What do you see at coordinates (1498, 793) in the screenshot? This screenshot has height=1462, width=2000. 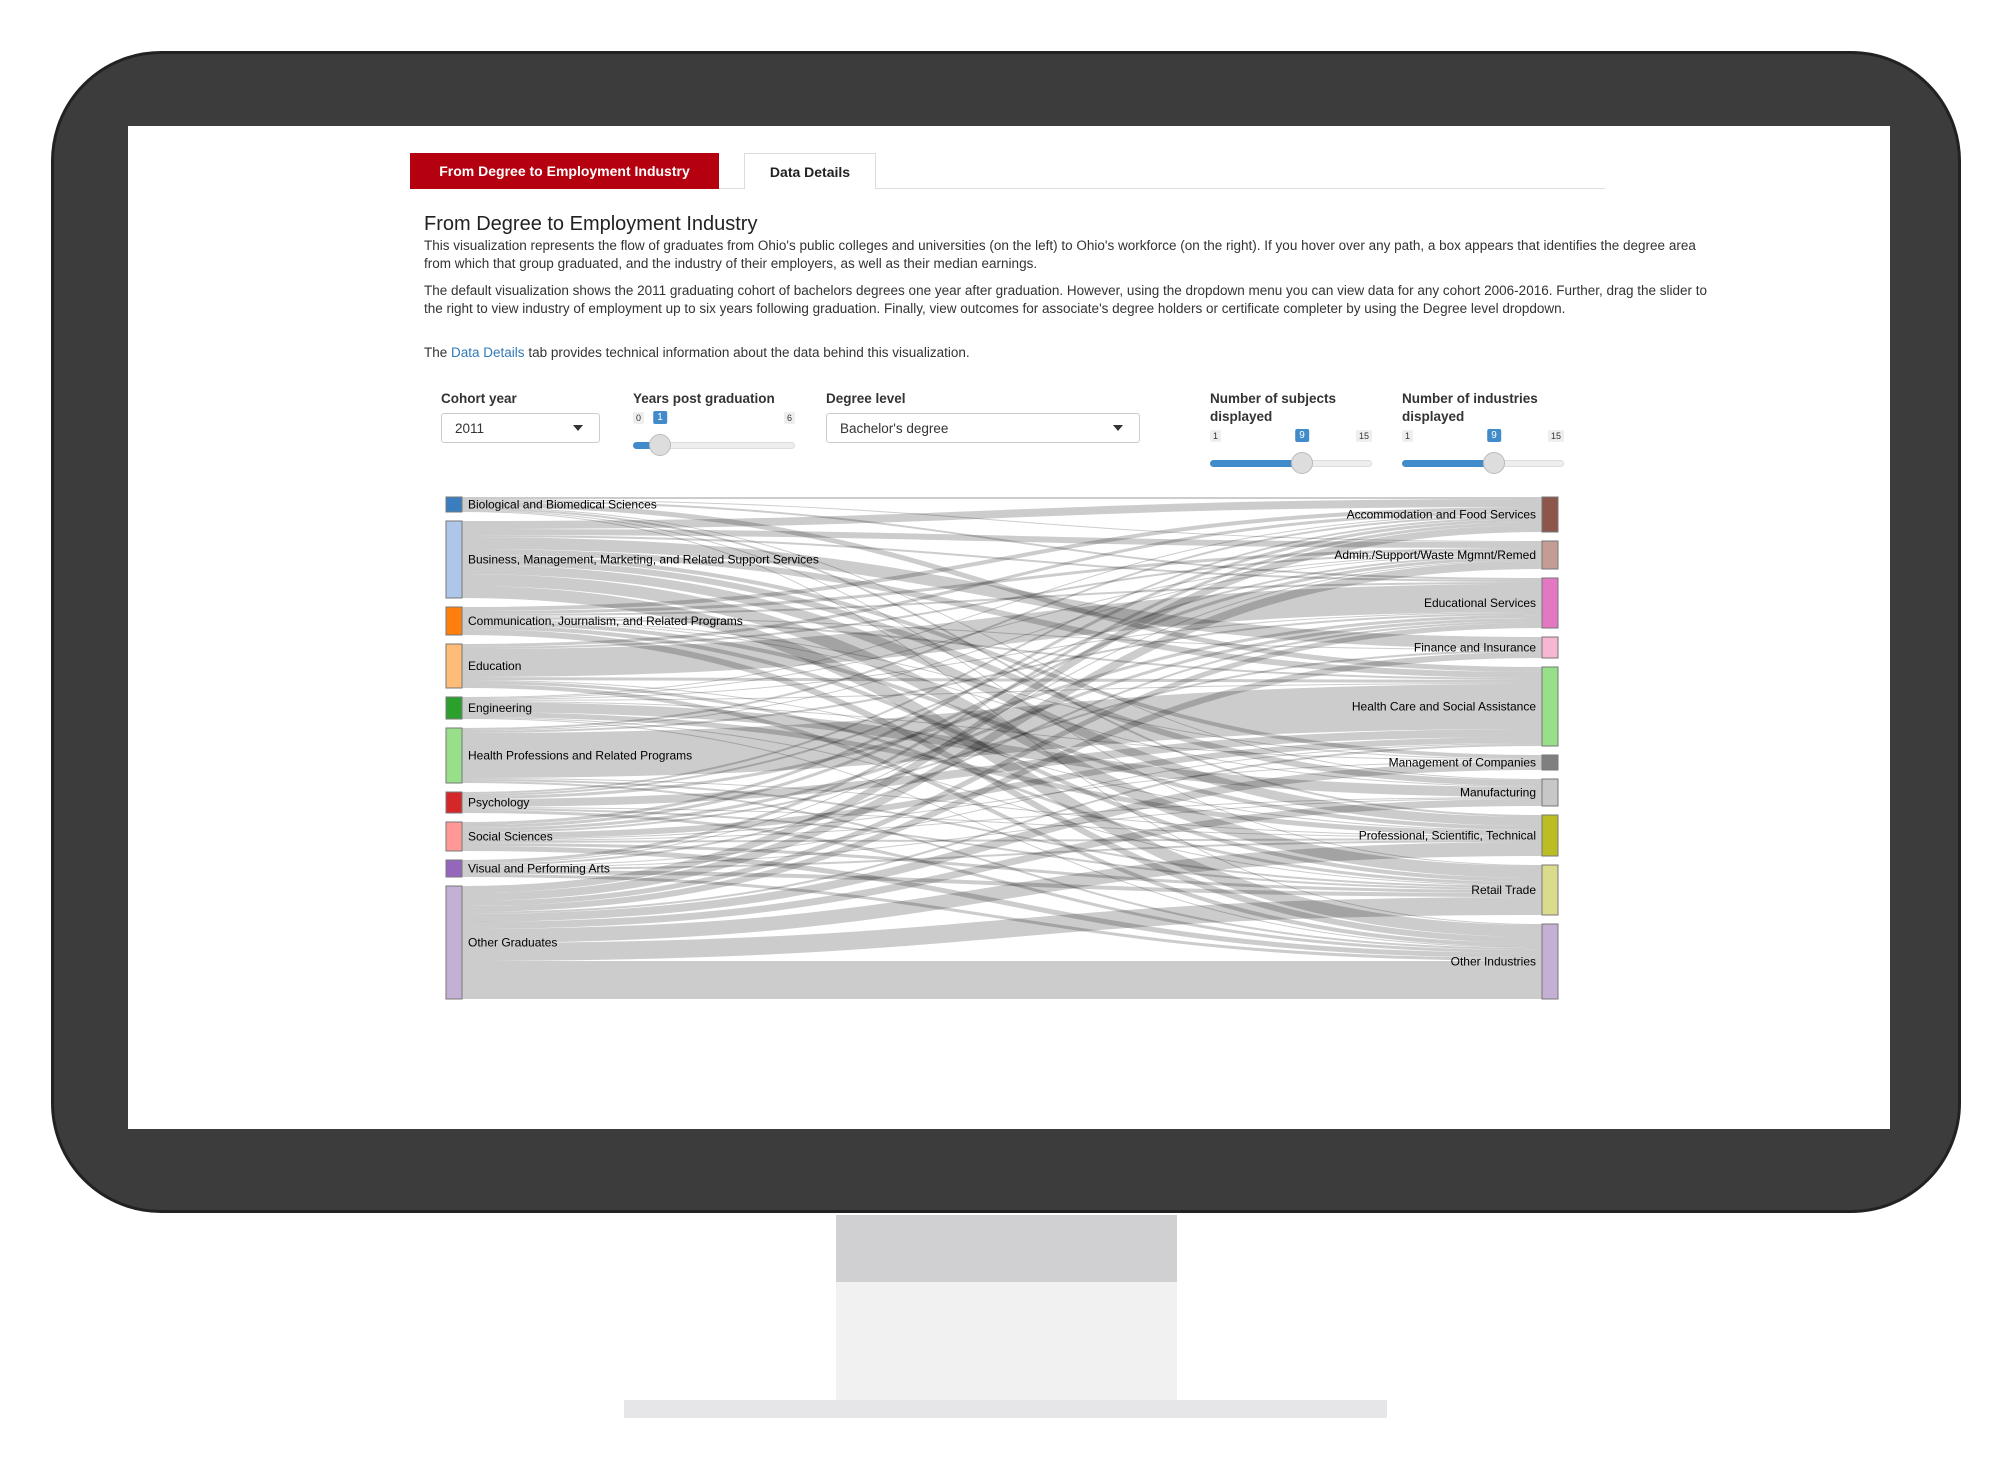 I see `sankey-node-label: Manufacturing` at bounding box center [1498, 793].